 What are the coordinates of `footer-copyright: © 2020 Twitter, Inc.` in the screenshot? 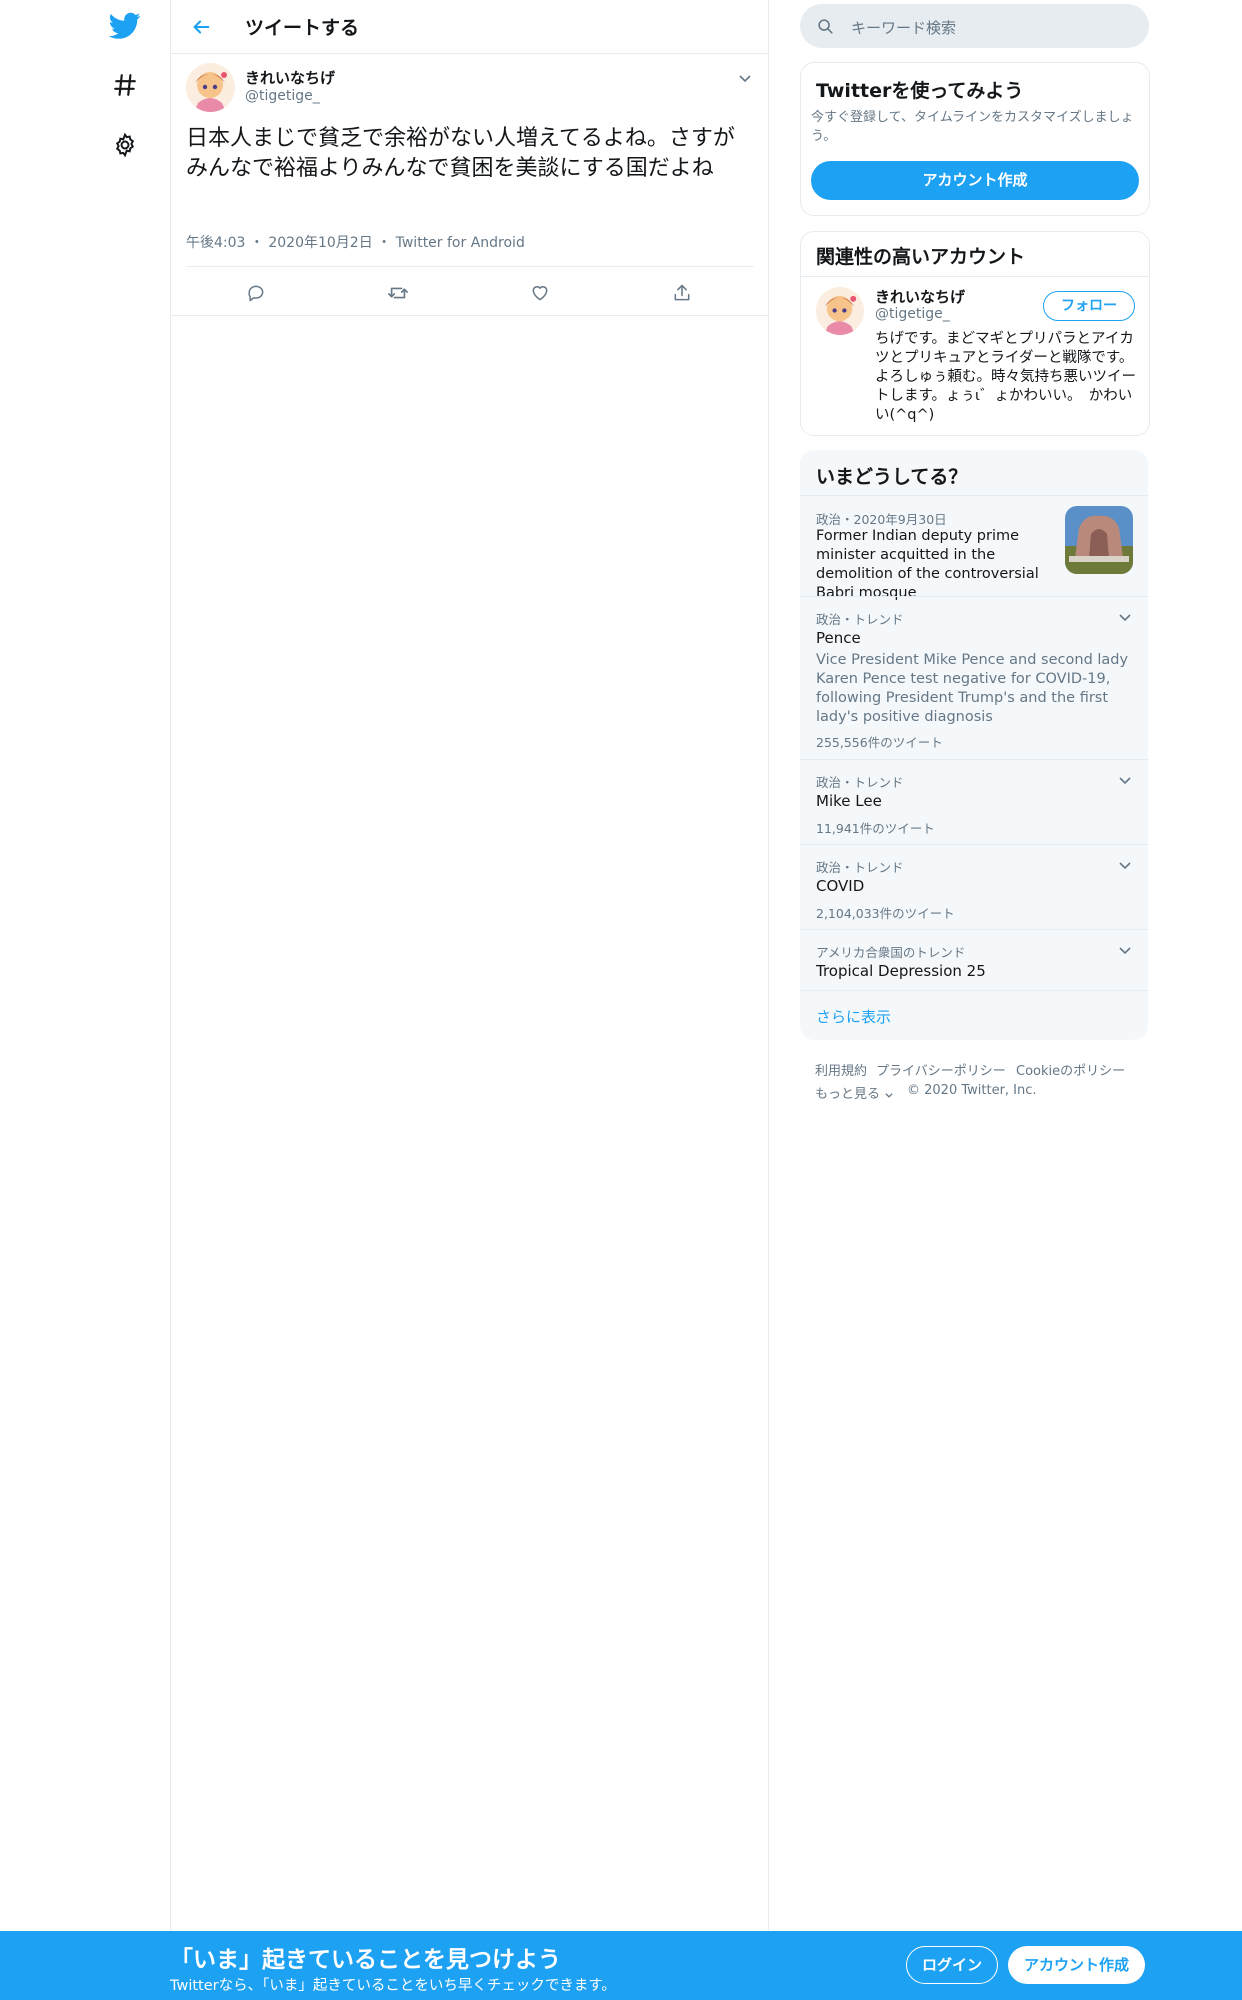 It's located at (972, 1090).